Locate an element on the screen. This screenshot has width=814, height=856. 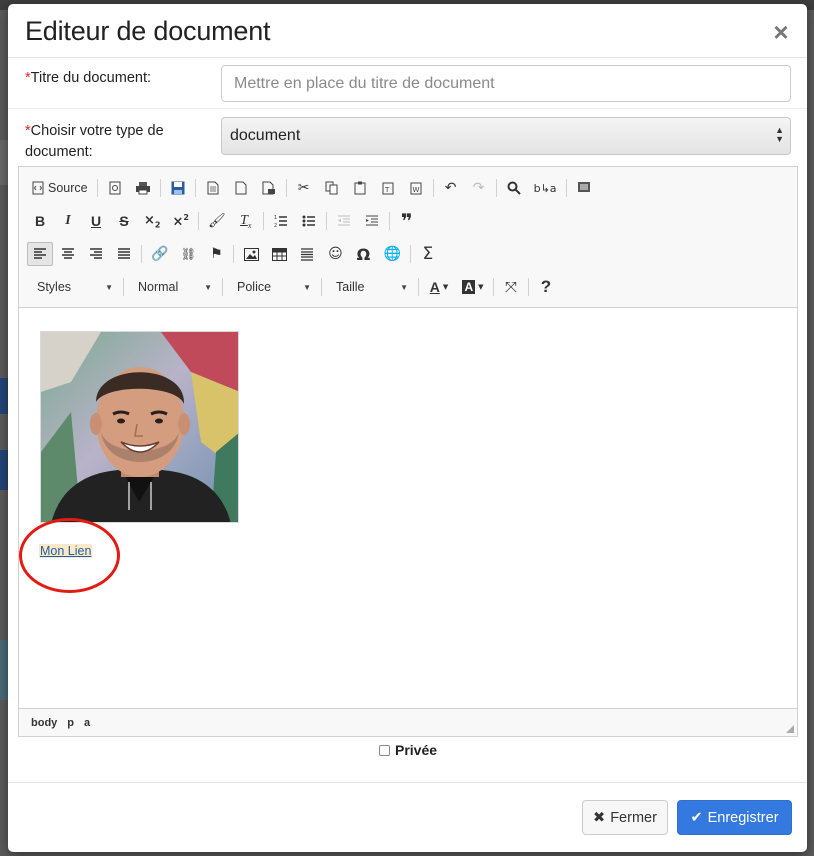
format-dropdown: Normal ▼ is located at coordinates (174, 287).